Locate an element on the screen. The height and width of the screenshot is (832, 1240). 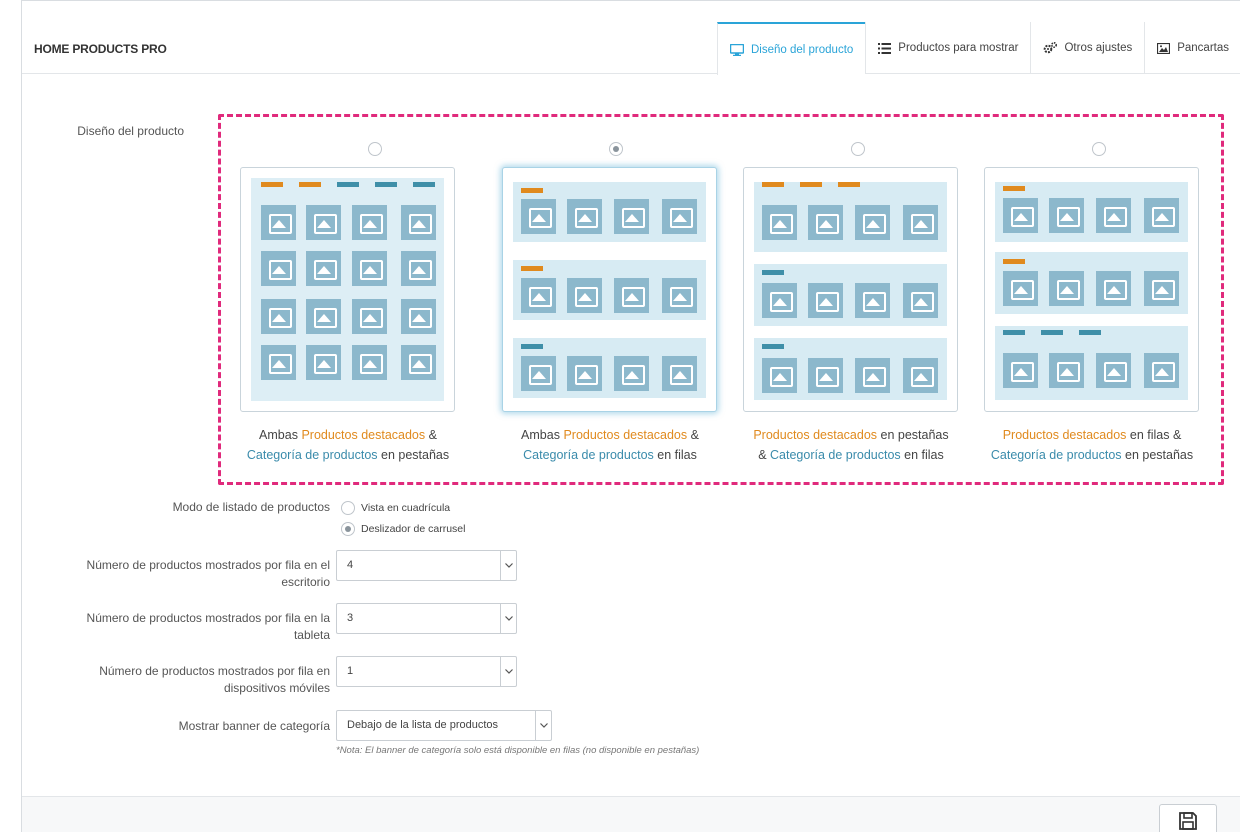
gears-icon is located at coordinates (1051, 48).